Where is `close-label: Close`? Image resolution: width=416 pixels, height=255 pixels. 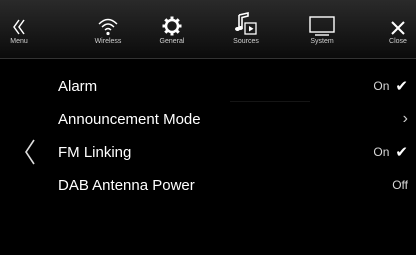
close-label: Close is located at coordinates (398, 41).